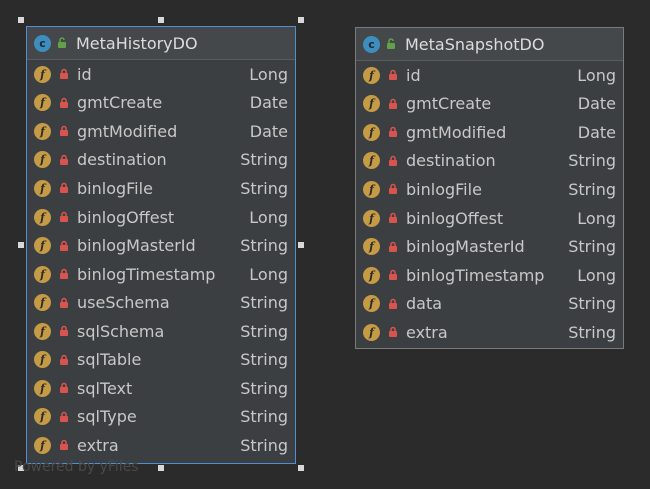 Image resolution: width=650 pixels, height=489 pixels. What do you see at coordinates (109, 360) in the screenshot?
I see `field-name: sqlTable` at bounding box center [109, 360].